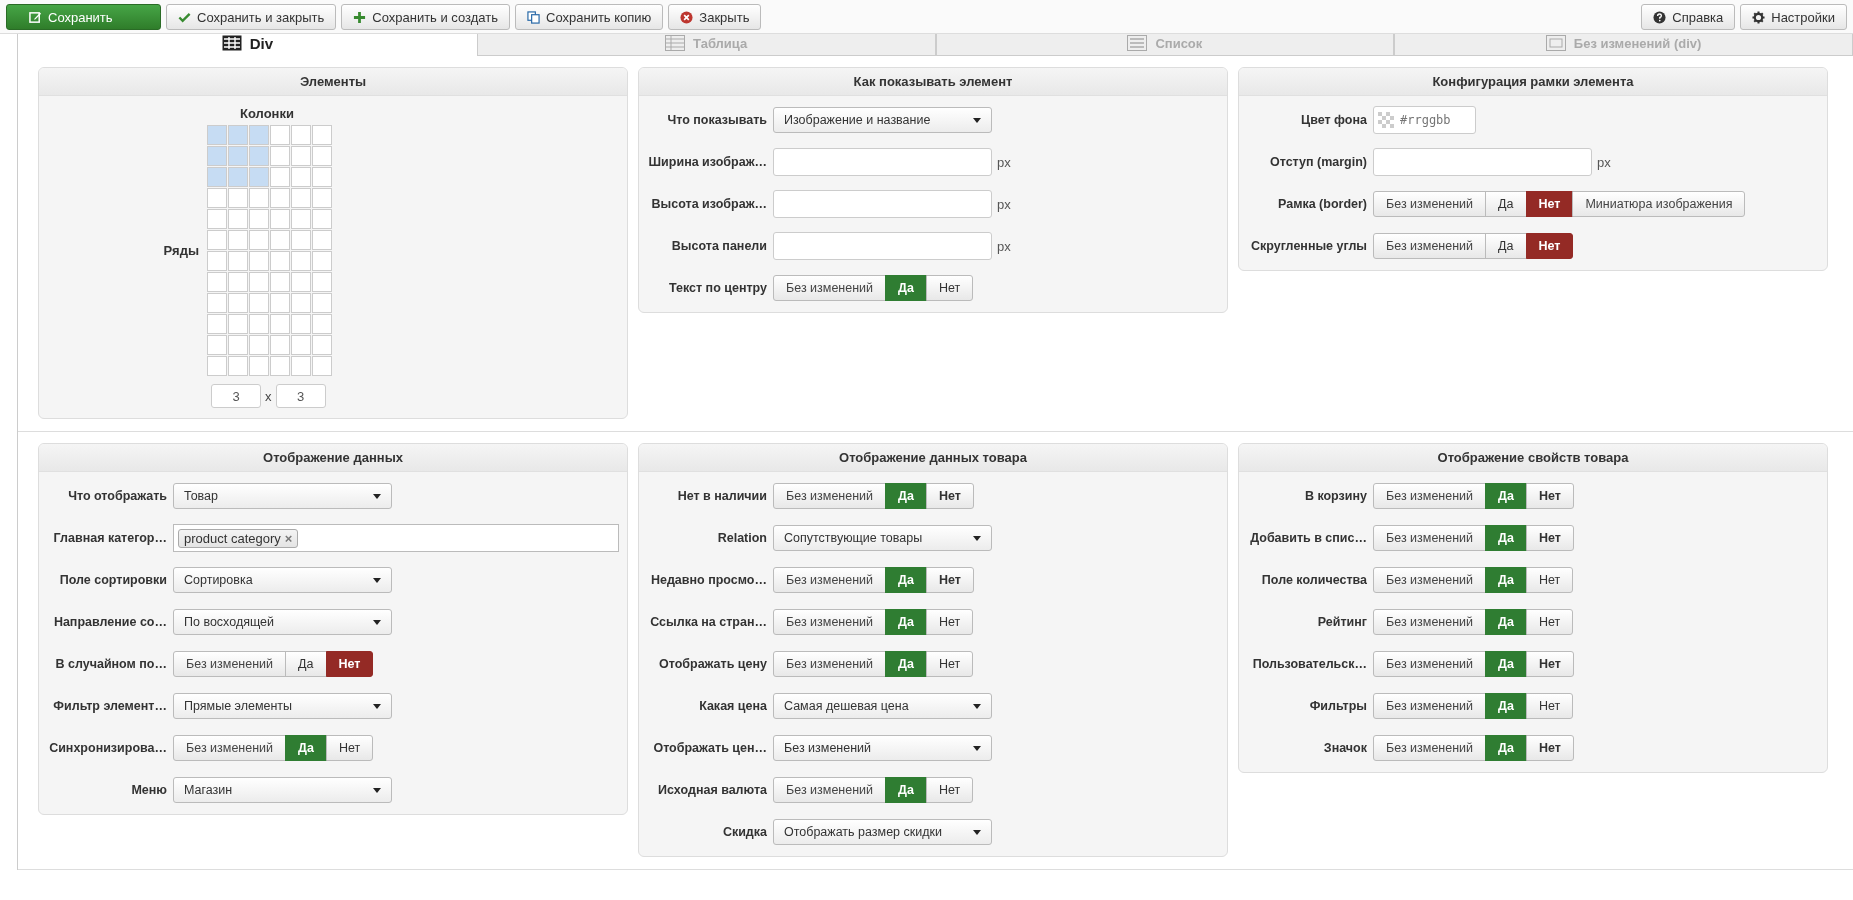 The height and width of the screenshot is (900, 1853). What do you see at coordinates (300, 396) in the screenshot?
I see `rows-input: 3` at bounding box center [300, 396].